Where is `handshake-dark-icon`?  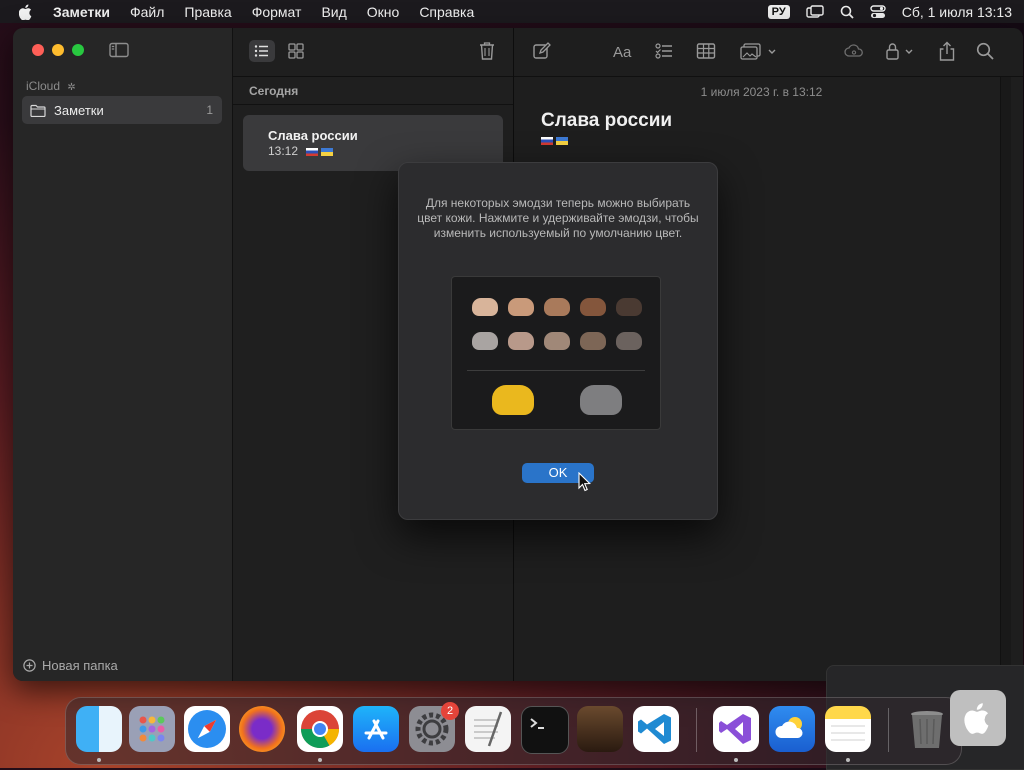
handshake-dark-icon is located at coordinates (629, 307).